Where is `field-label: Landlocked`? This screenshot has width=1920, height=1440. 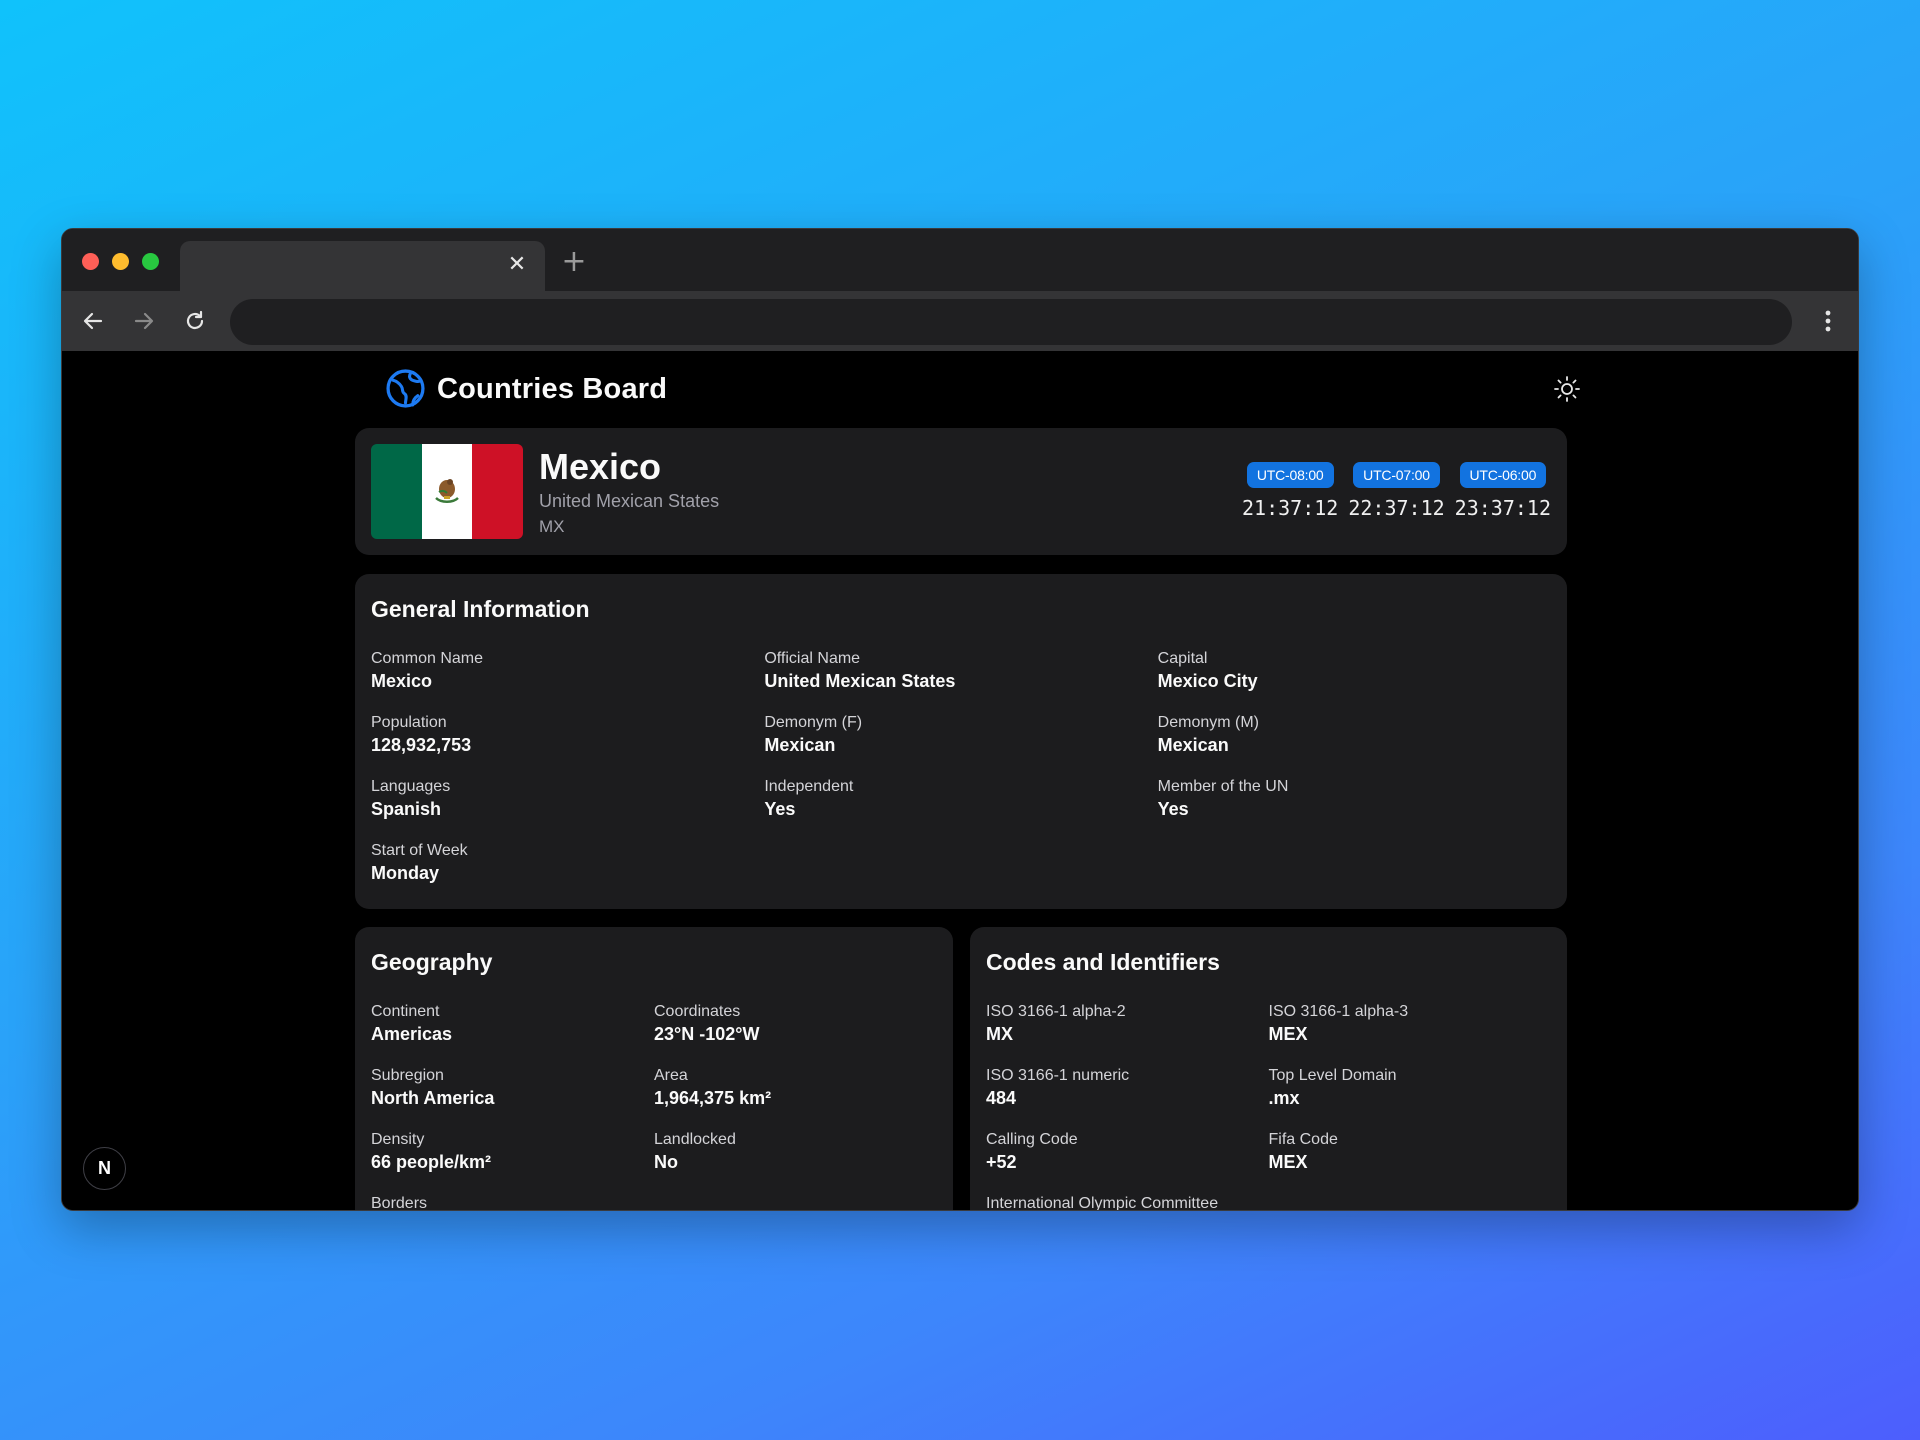
field-label: Landlocked is located at coordinates (695, 1139).